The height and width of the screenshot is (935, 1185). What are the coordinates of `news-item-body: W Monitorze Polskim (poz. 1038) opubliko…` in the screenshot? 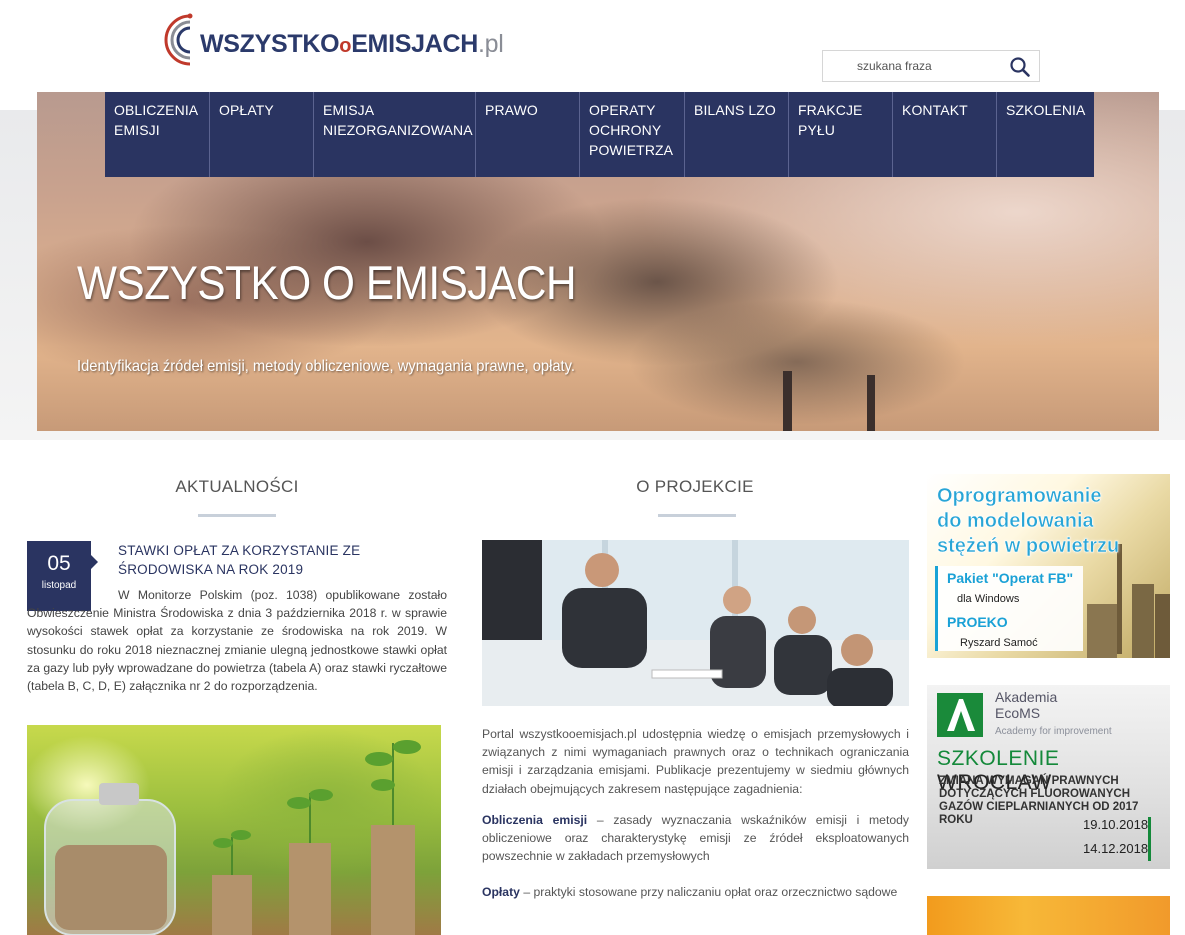 It's located at (237, 641).